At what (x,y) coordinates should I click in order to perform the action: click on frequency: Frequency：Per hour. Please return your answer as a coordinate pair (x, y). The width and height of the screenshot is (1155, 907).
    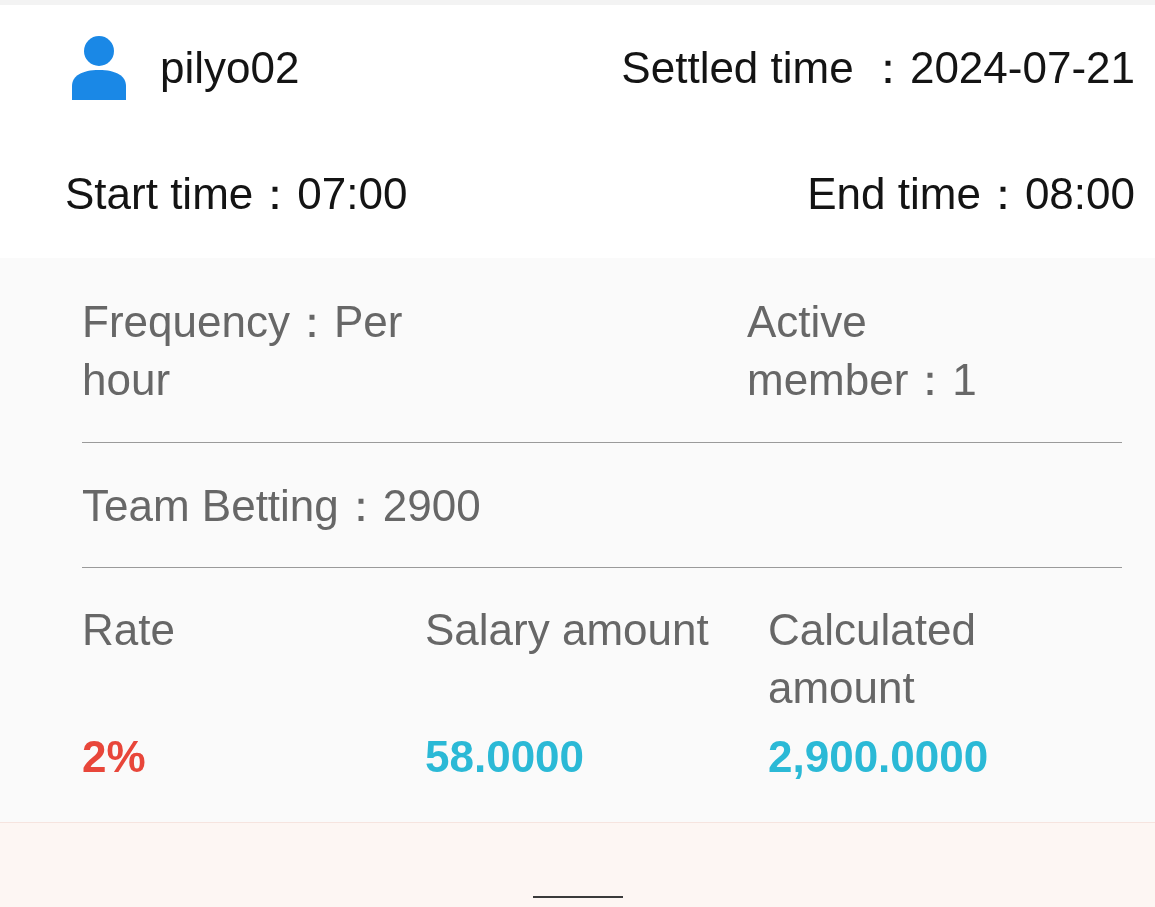
    Looking at the image, I should click on (243, 351).